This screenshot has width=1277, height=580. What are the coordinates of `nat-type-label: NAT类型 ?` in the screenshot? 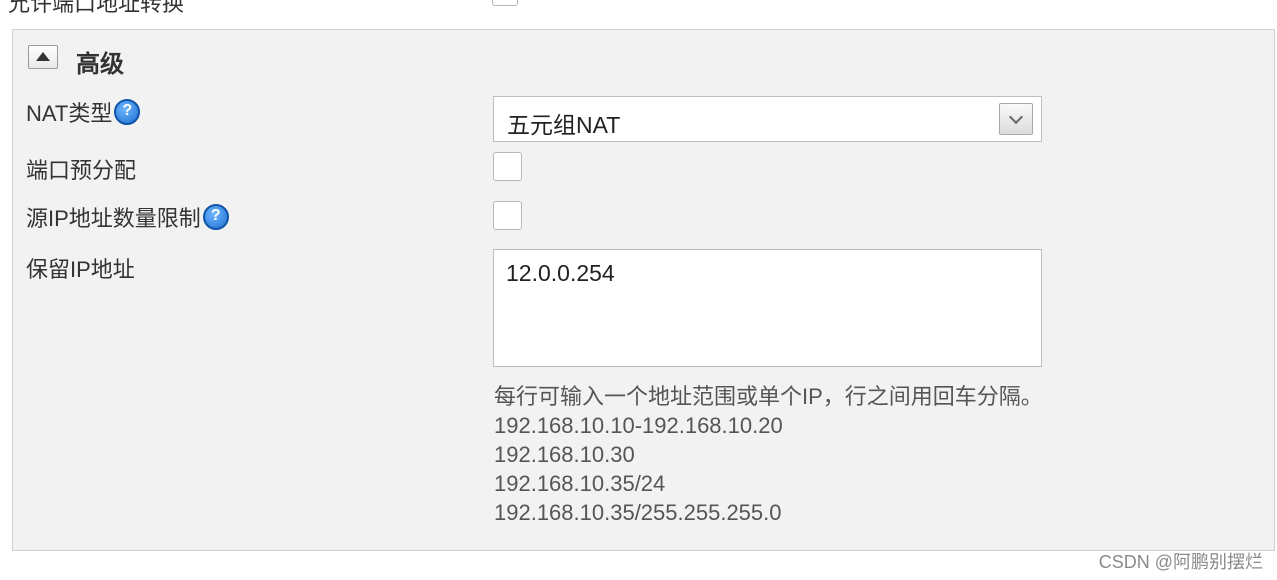 It's located at (83, 112).